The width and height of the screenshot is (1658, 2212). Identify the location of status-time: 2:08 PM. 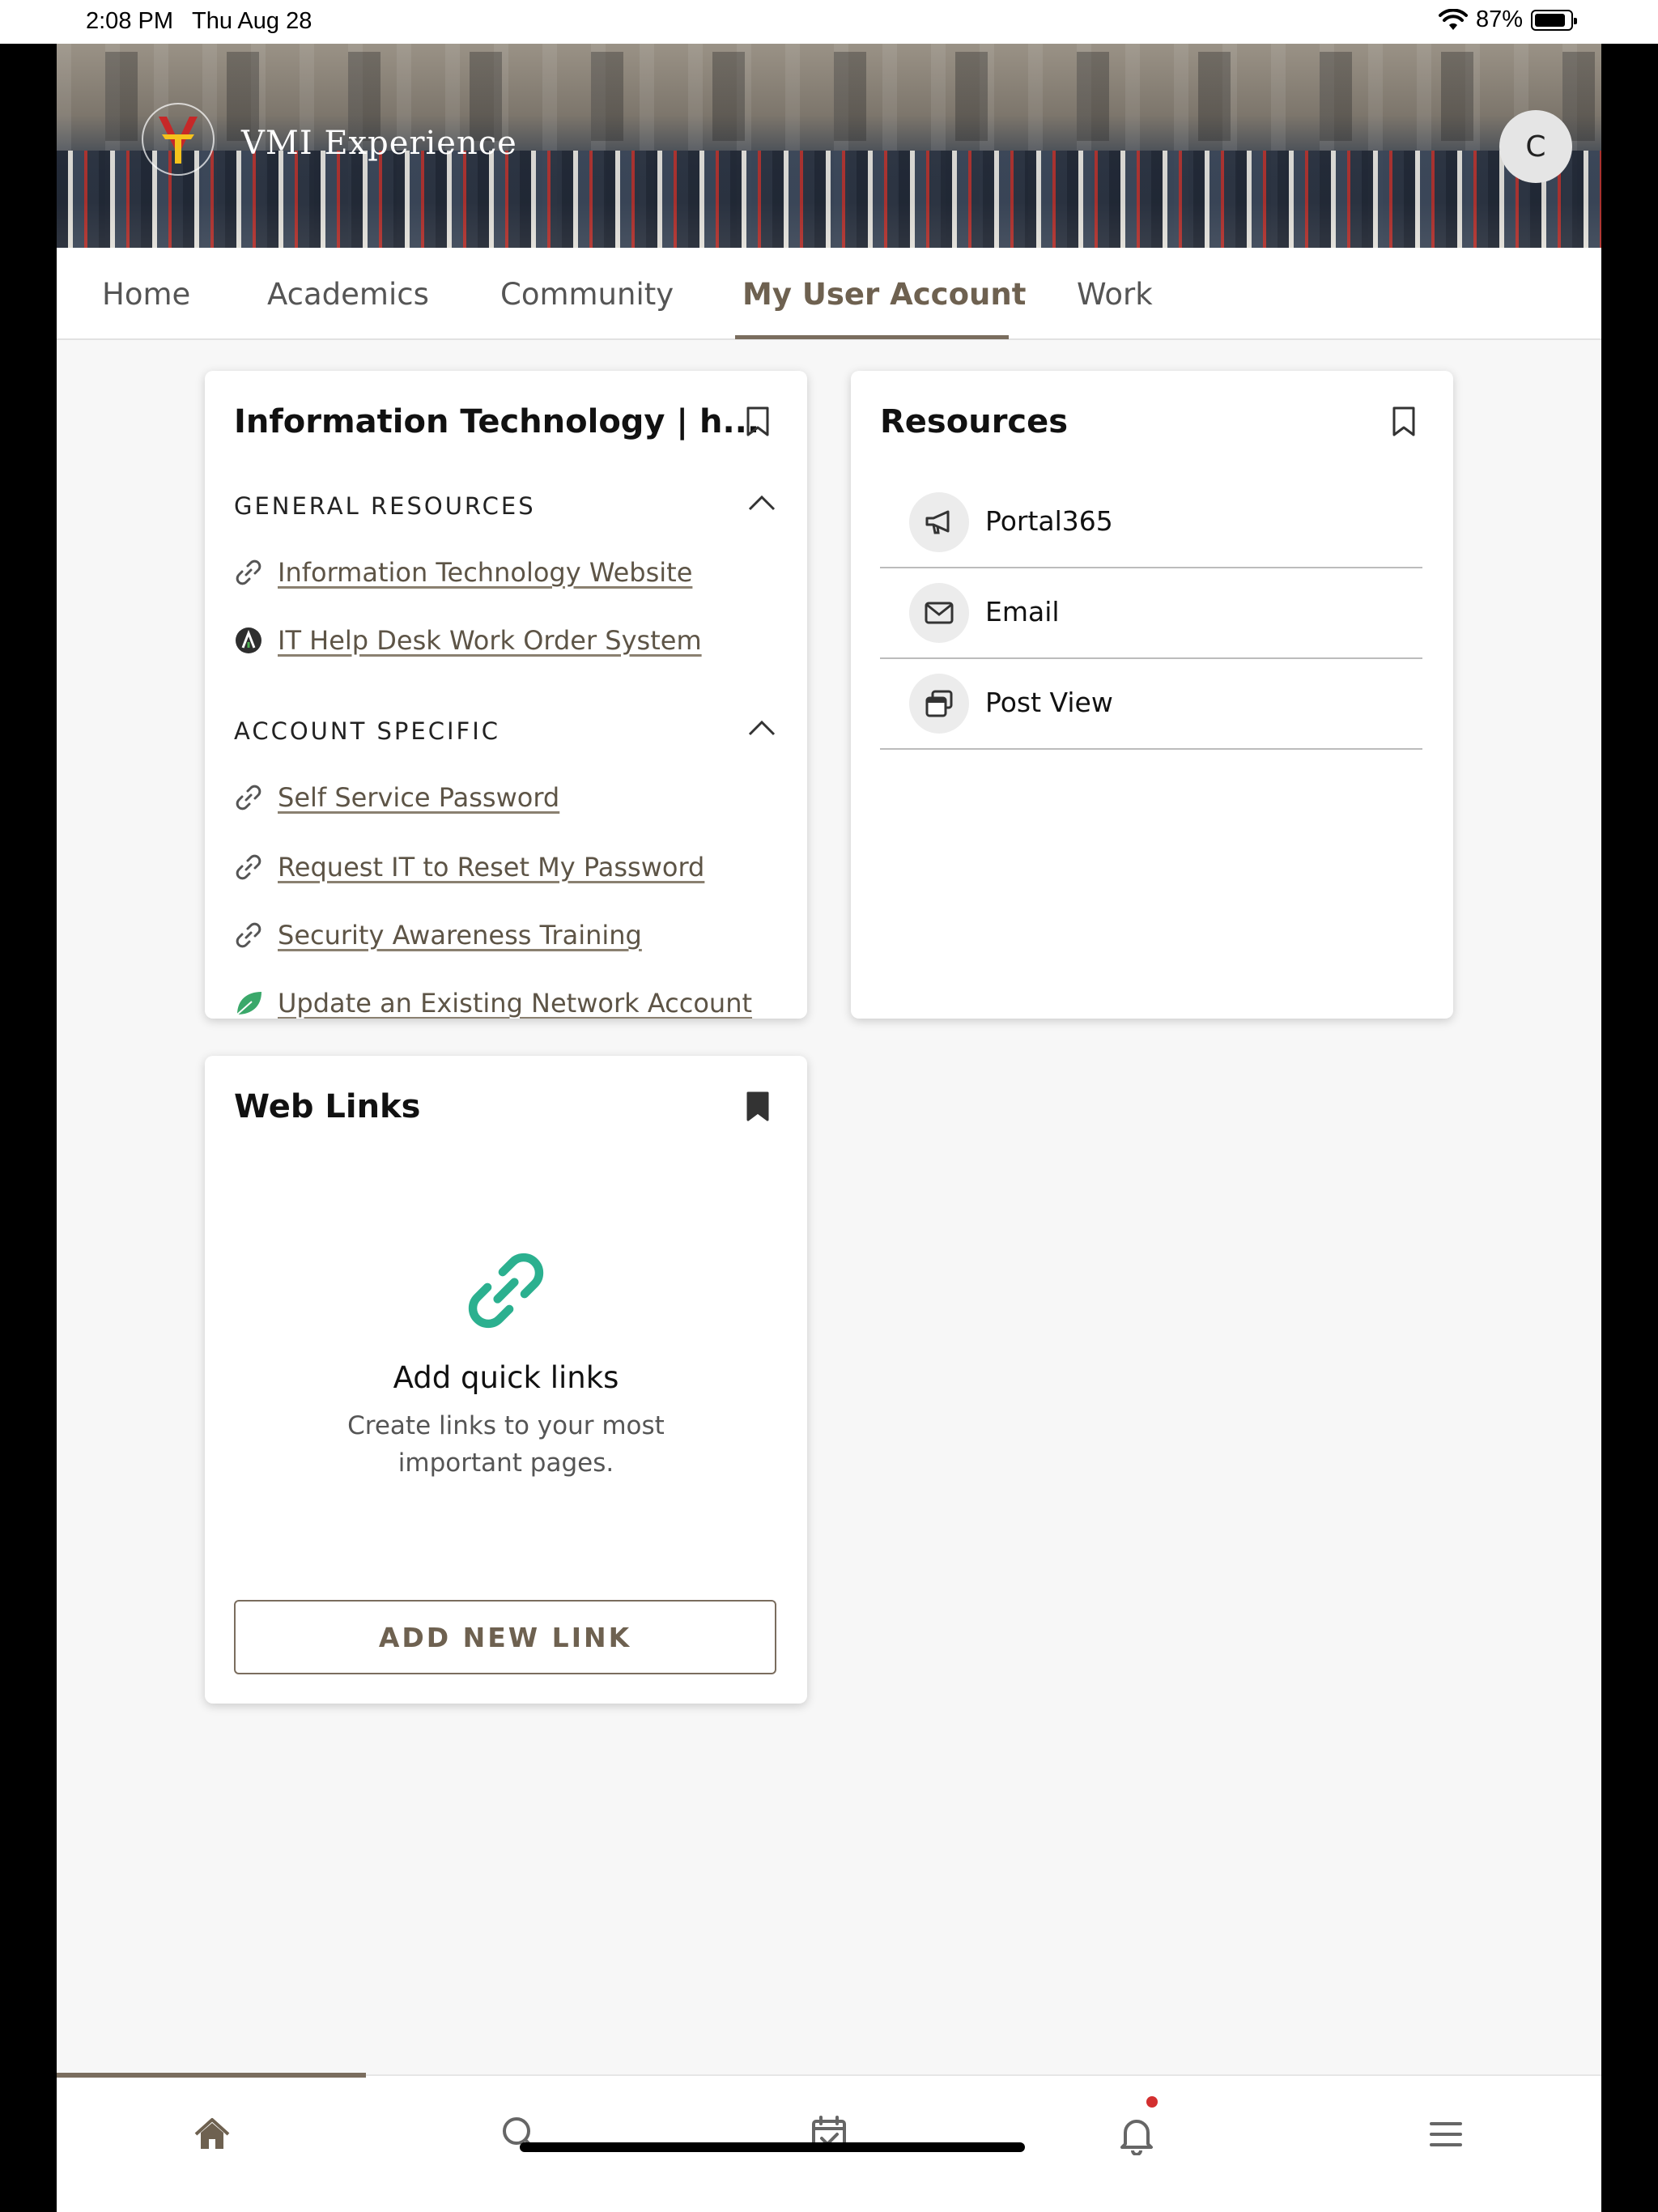
(129, 21).